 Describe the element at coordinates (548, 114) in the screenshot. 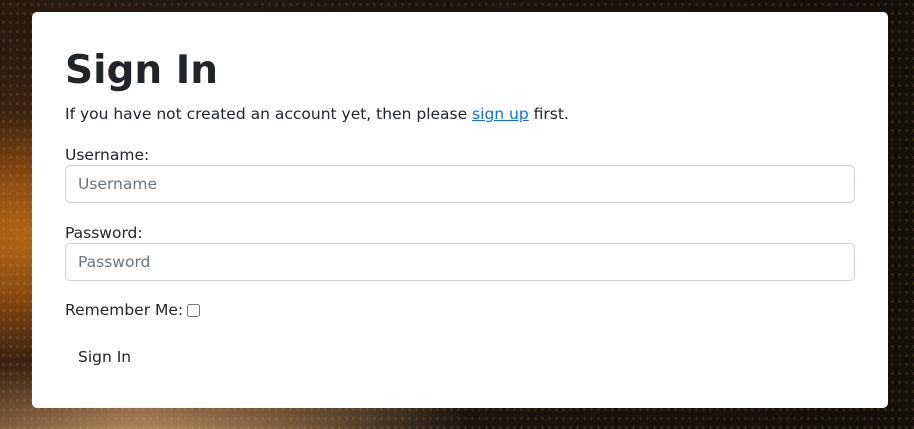

I see `signup-prompt-suffix: first.` at that location.